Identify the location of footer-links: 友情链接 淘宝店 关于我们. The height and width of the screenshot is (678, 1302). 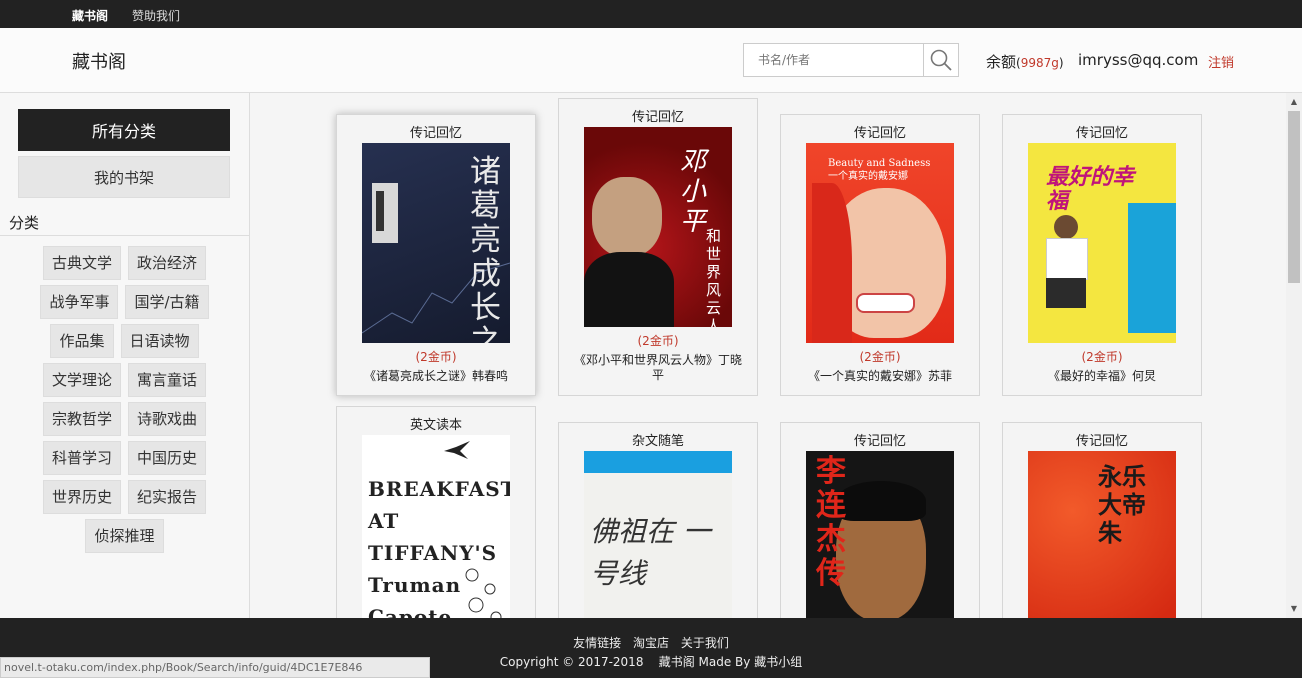
(651, 642).